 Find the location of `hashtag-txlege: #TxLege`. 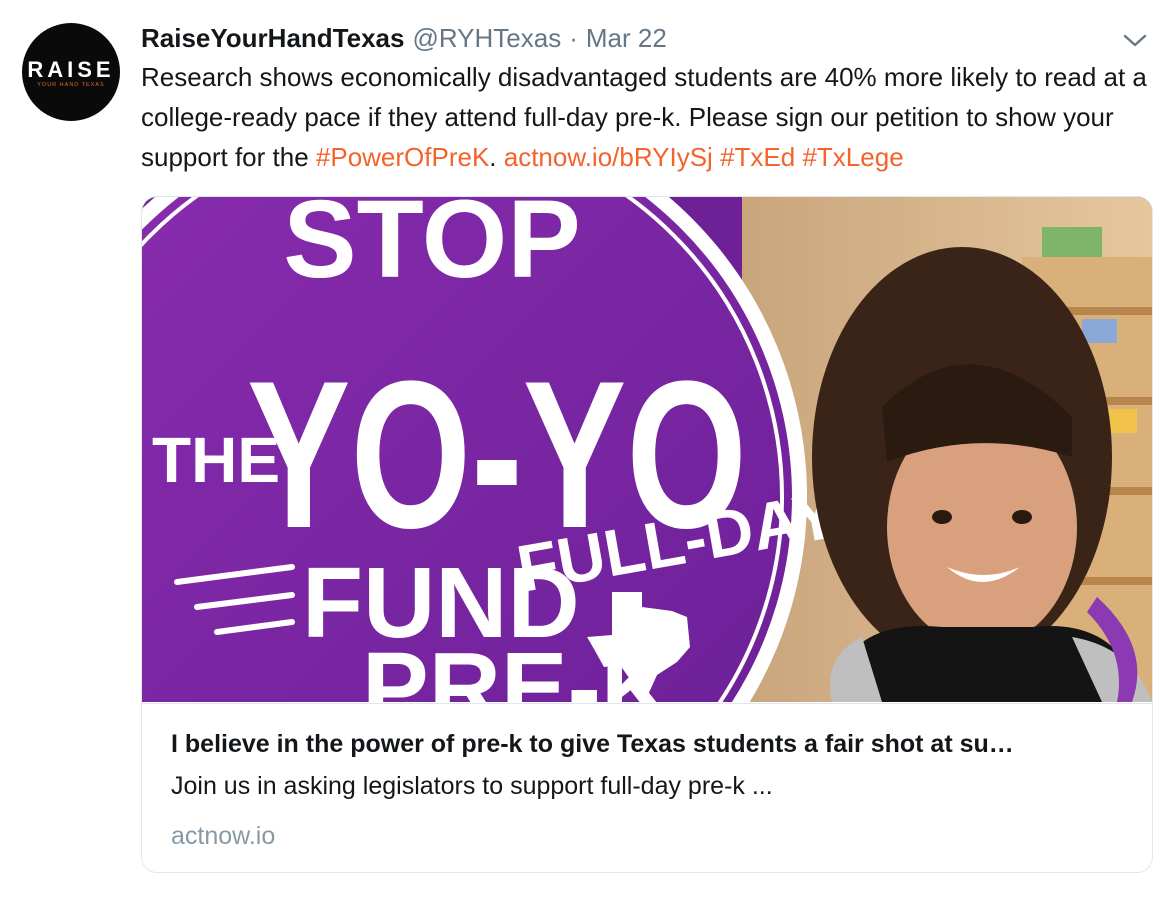

hashtag-txlege: #TxLege is located at coordinates (852, 157).